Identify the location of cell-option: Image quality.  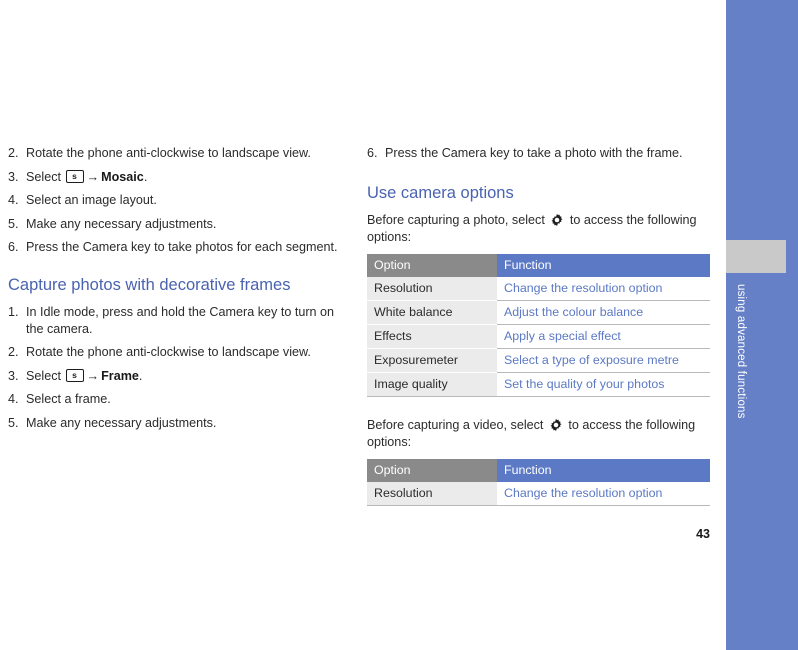
(432, 385).